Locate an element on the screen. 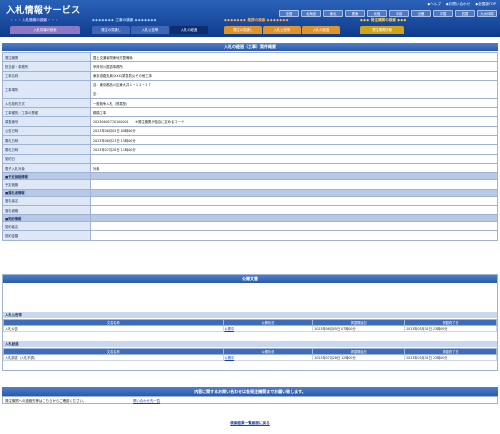 This screenshot has height=434, width=500. nav-tabs-consult: 発注の見通し 入札公告等 入札の経過 is located at coordinates (282, 30).